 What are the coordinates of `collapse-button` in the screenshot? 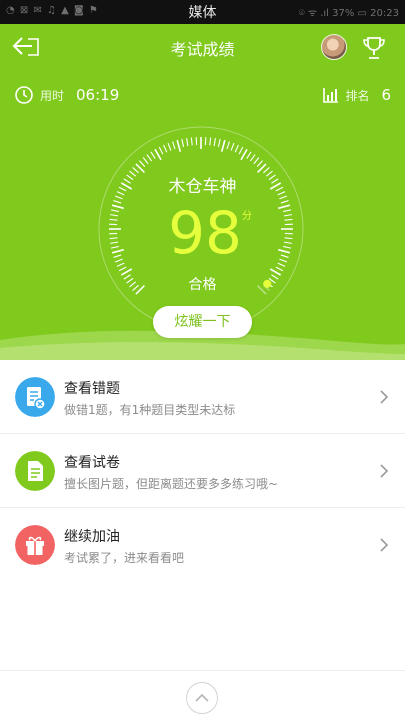 It's located at (202, 698).